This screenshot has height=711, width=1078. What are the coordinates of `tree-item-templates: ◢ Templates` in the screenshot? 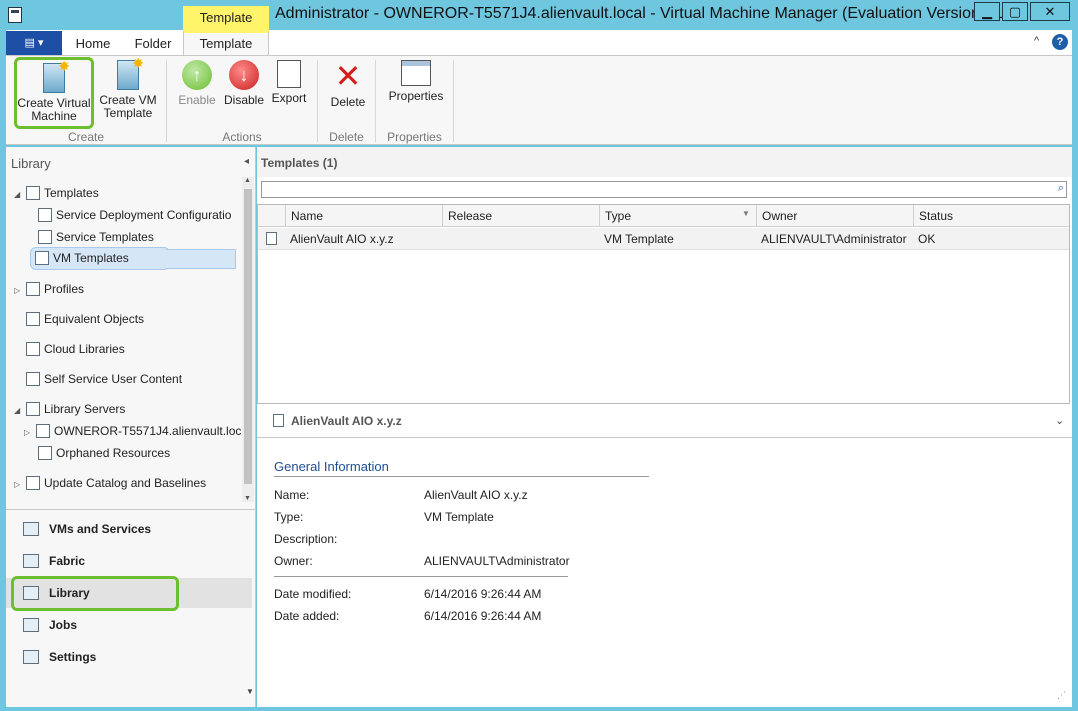 It's located at (56, 193).